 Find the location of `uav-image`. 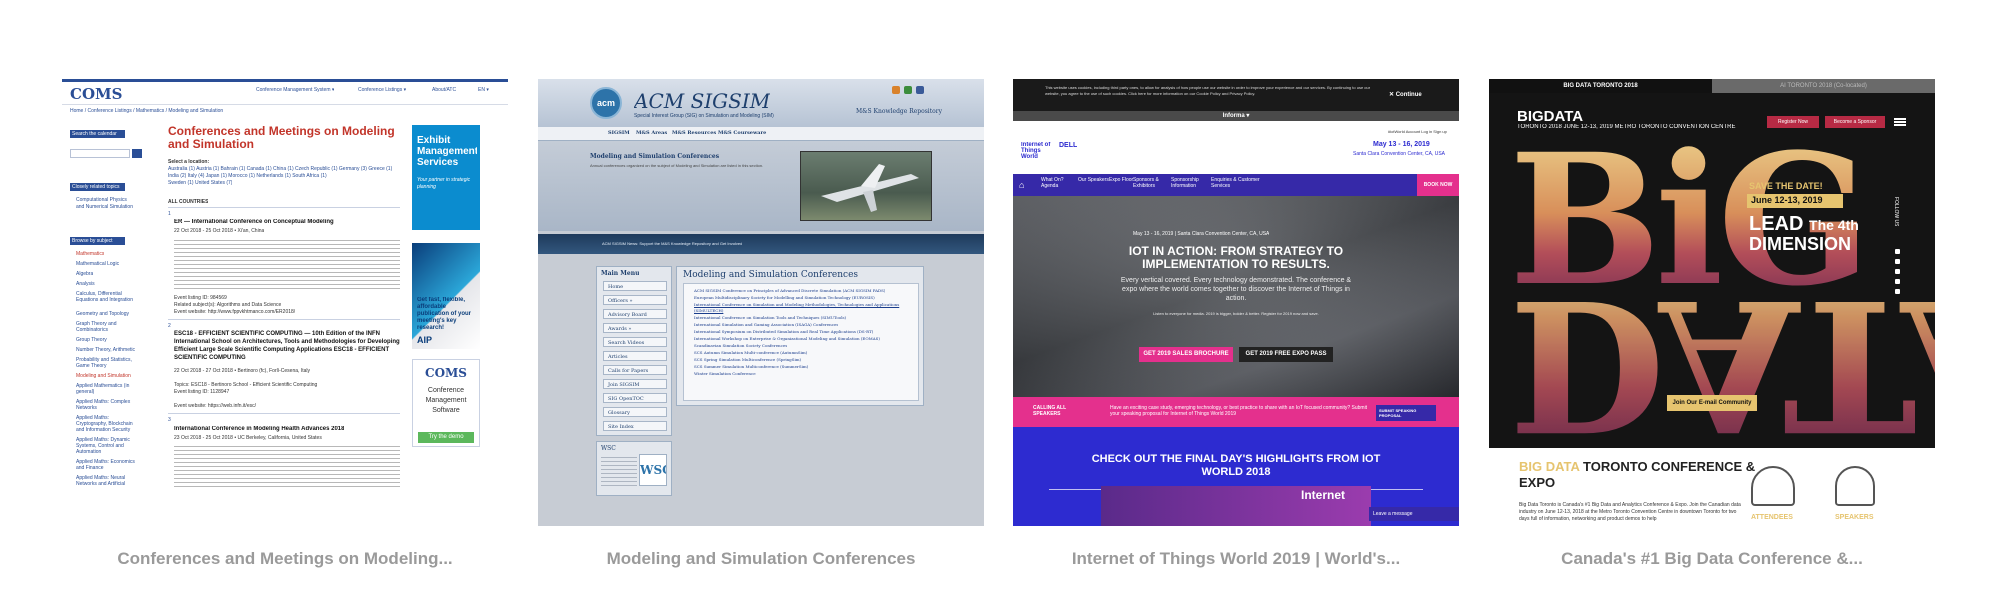

uav-image is located at coordinates (866, 186).